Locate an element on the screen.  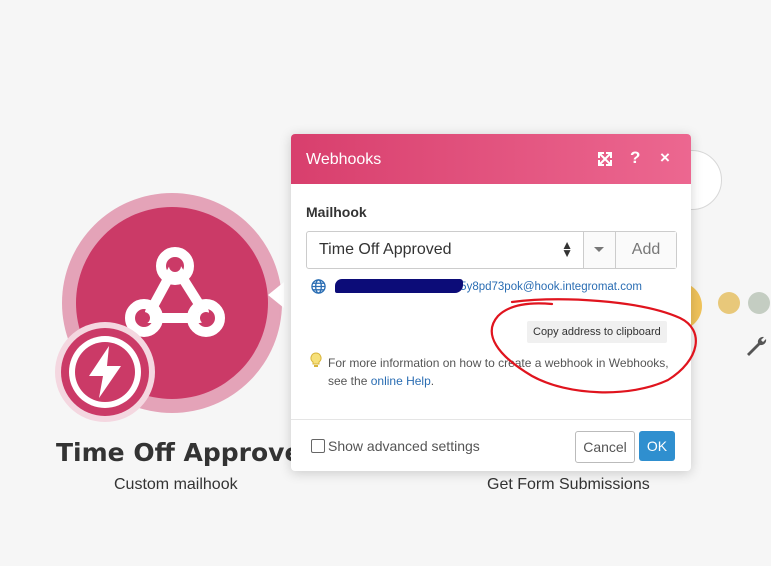
module-connector-pointer is located at coordinates (276, 295).